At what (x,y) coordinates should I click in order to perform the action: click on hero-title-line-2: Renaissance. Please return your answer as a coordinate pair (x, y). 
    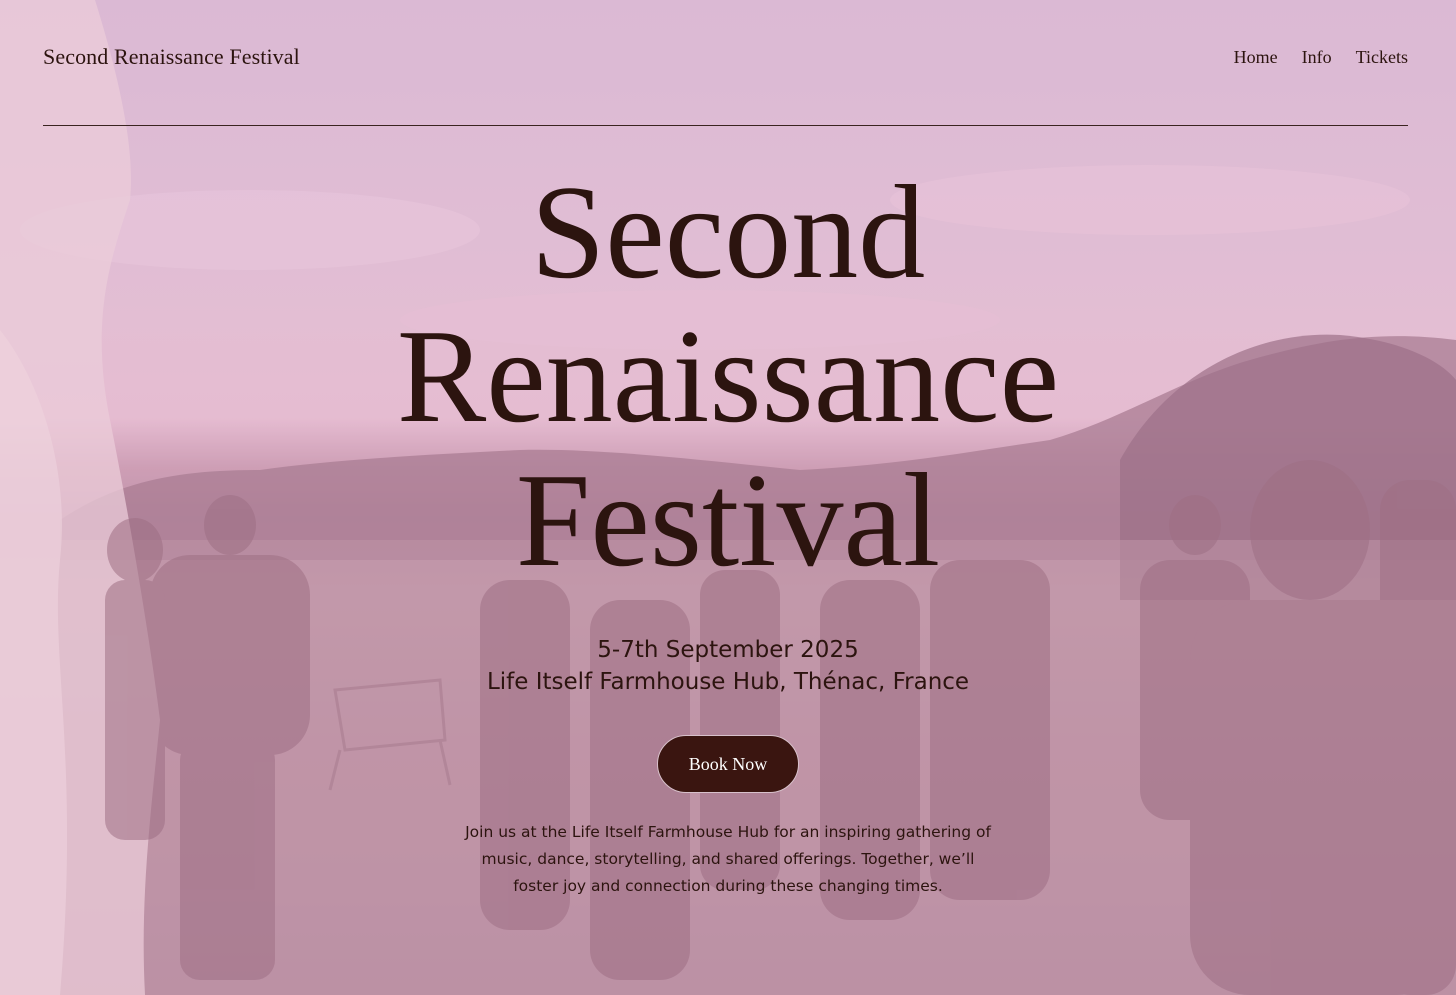
    Looking at the image, I should click on (728, 376).